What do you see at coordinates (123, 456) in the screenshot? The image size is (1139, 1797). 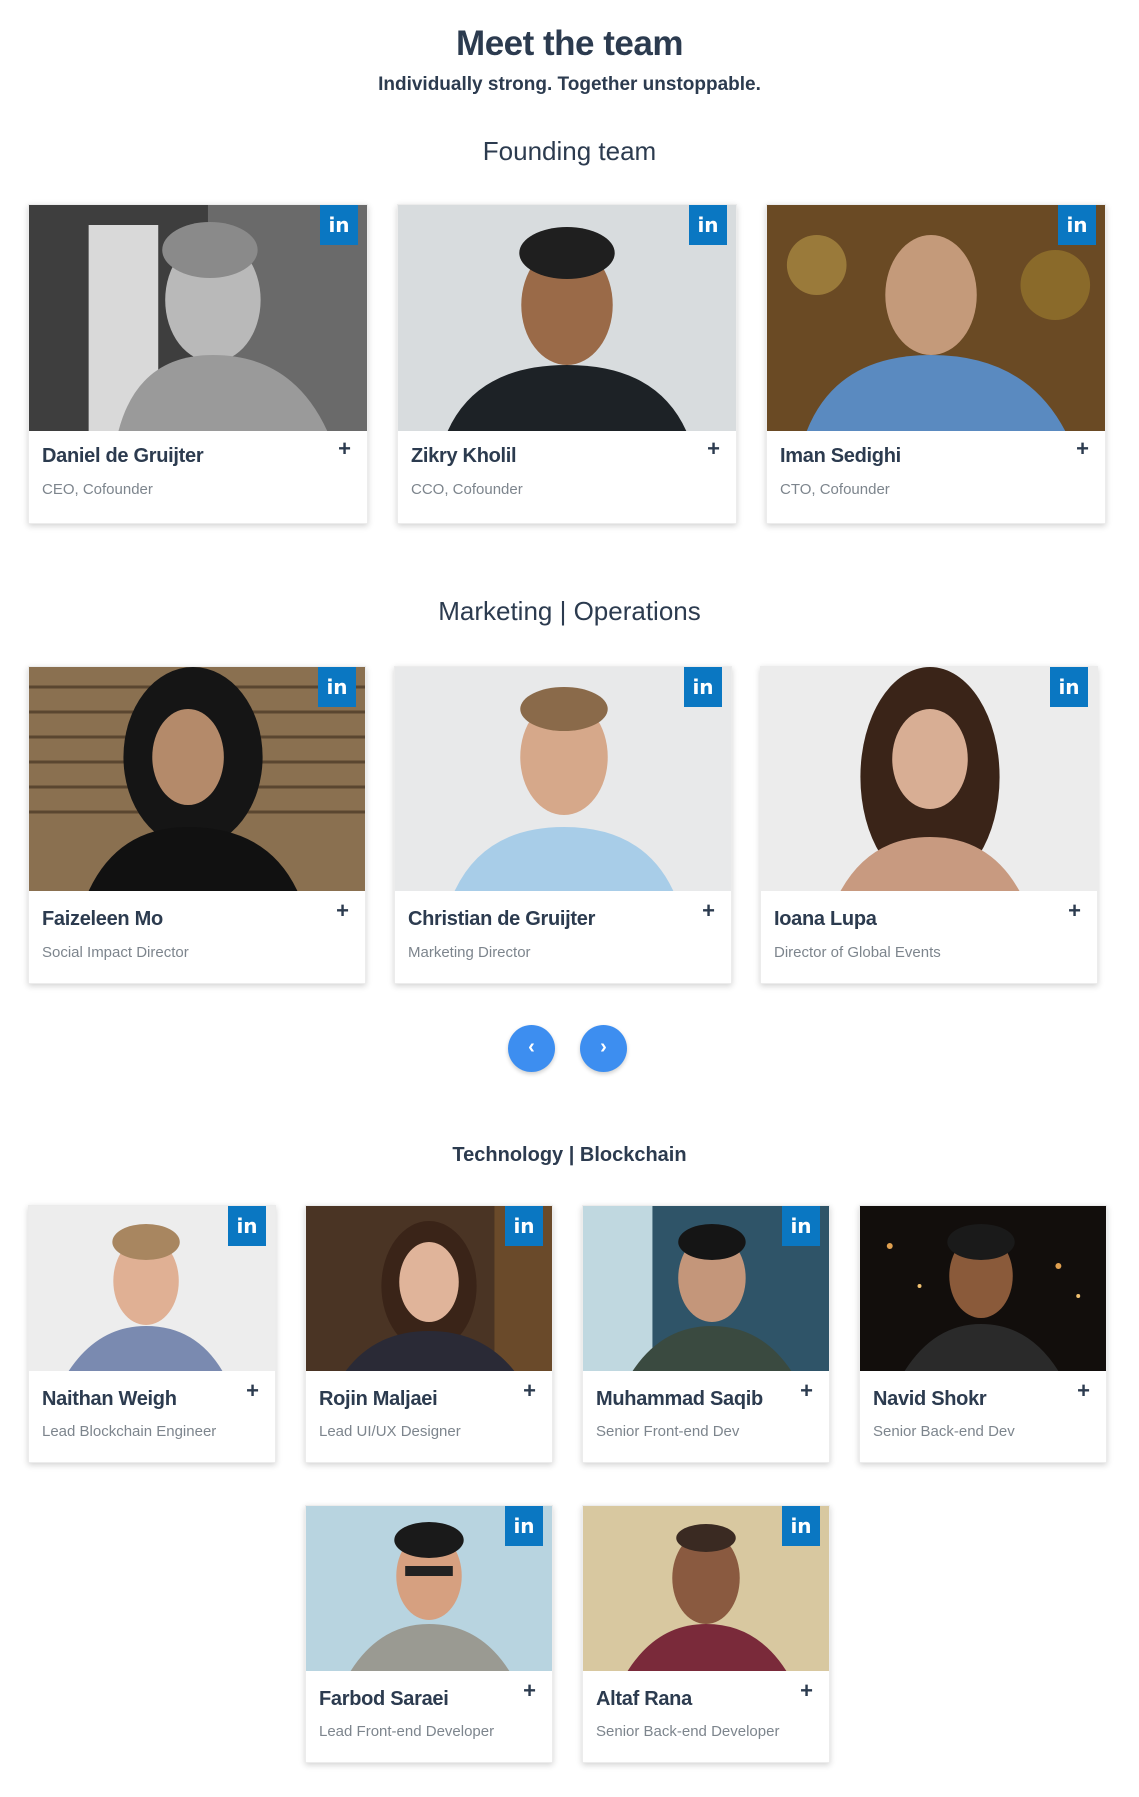 I see `member-name: Daniel de Gruijter` at bounding box center [123, 456].